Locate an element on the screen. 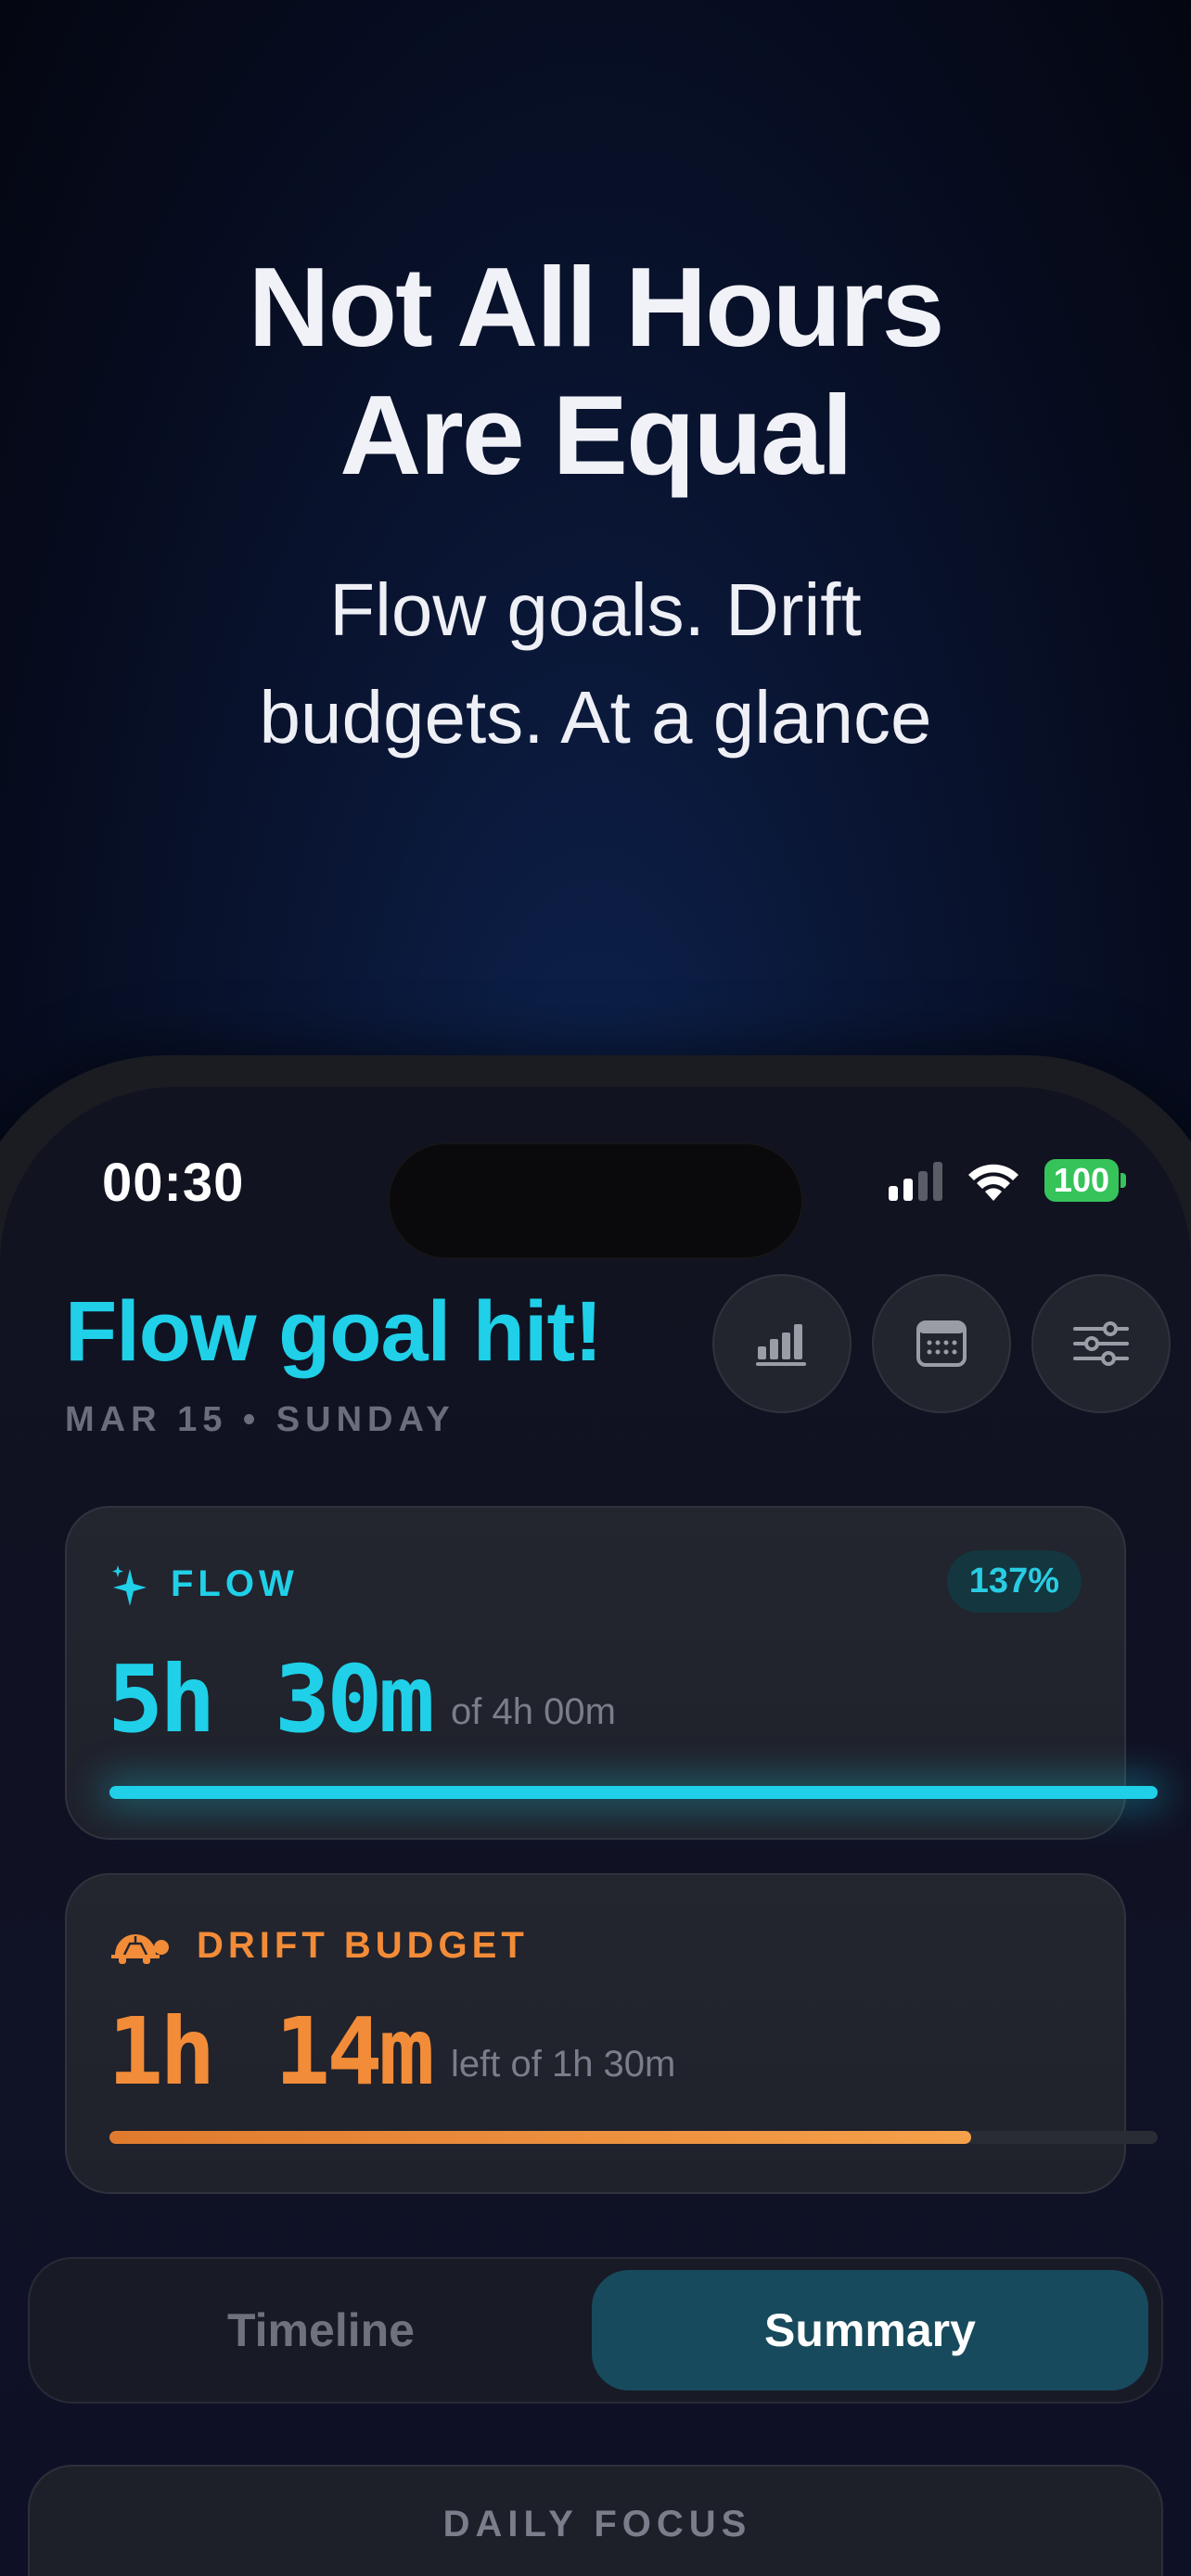 The height and width of the screenshot is (2576, 1191). bar-chart-icon is located at coordinates (781, 1345).